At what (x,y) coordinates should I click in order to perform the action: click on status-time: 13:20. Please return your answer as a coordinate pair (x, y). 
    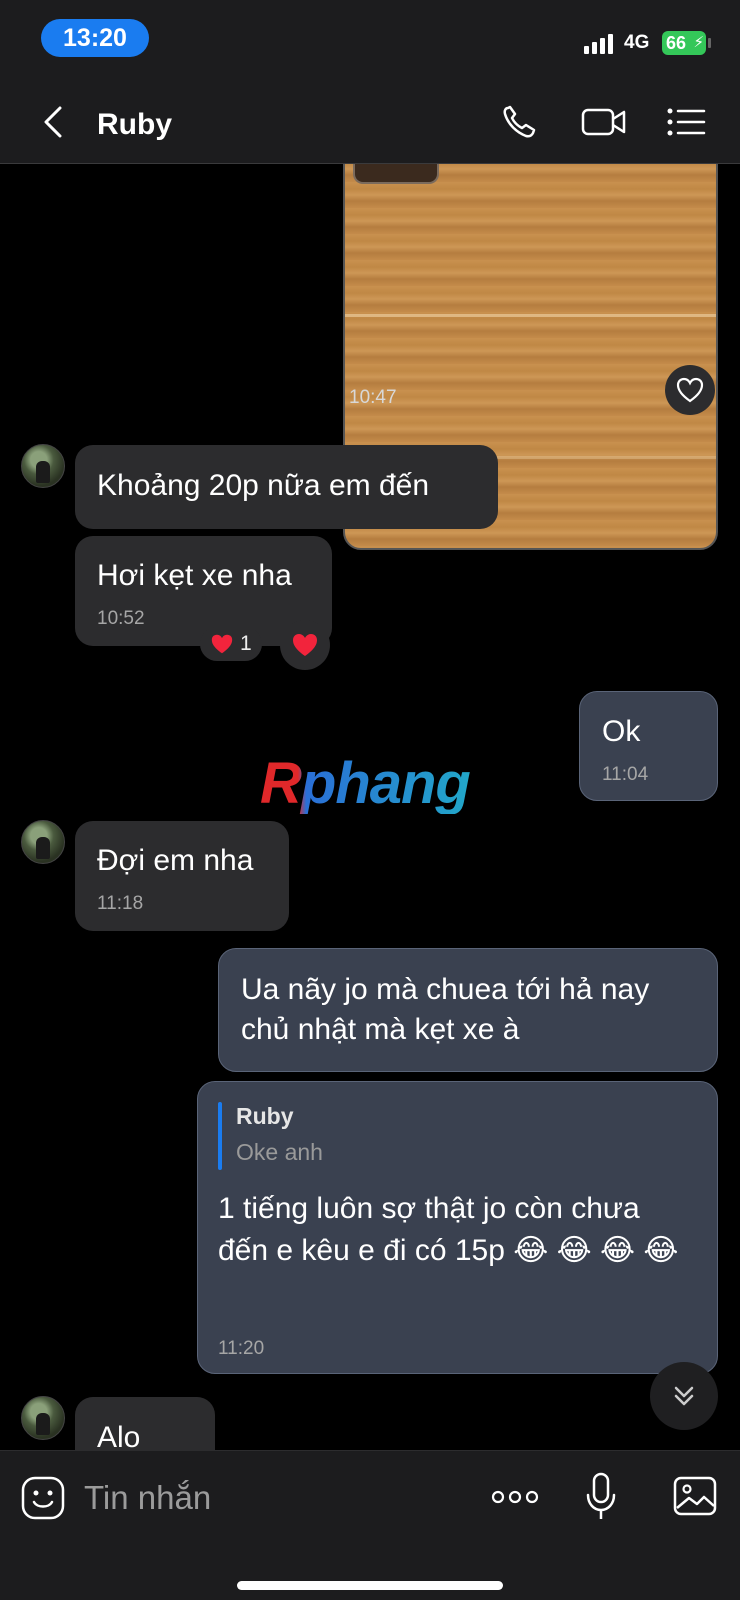
    Looking at the image, I should click on (95, 38).